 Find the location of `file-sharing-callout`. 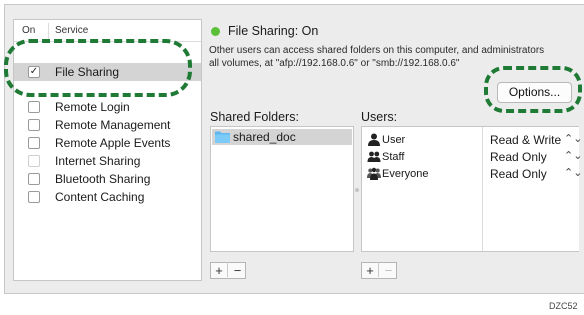

file-sharing-callout is located at coordinates (98, 68).